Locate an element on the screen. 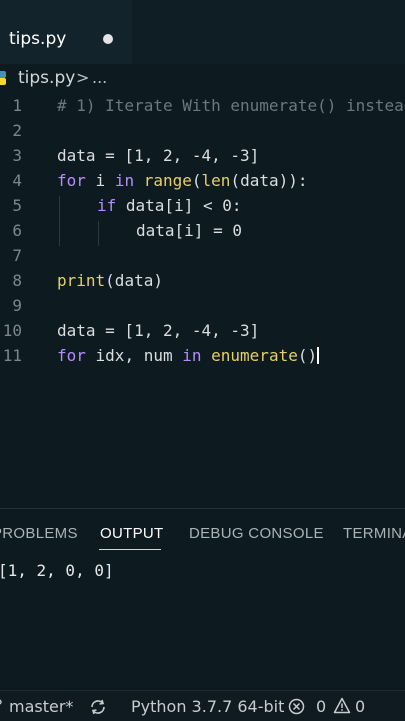  line-number: 7 is located at coordinates (17, 255).